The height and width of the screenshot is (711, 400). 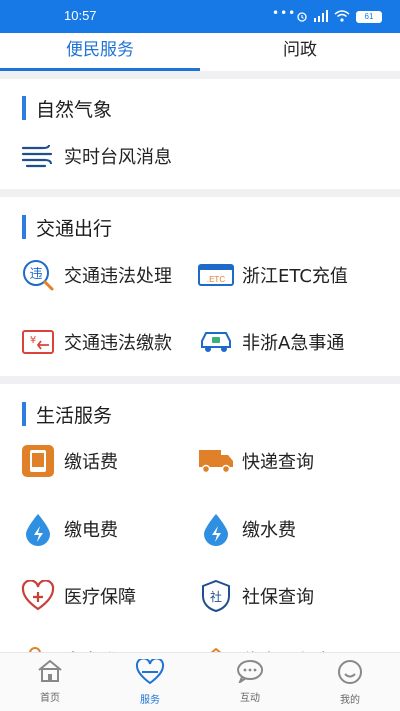 I want to click on item-medical-insurance: 医疗保障, so click(x=78, y=596).